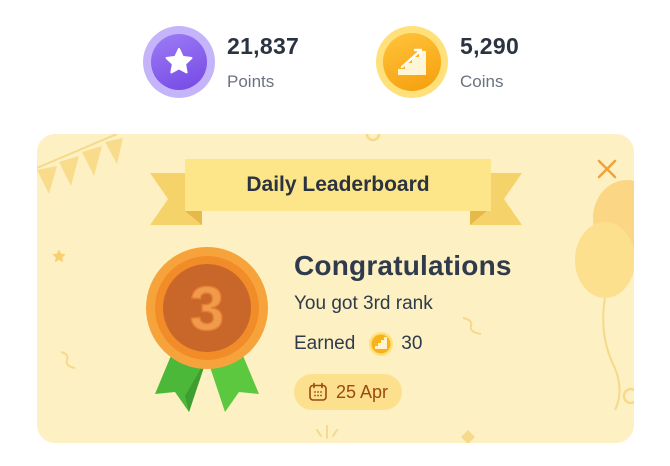  What do you see at coordinates (80, 164) in the screenshot?
I see `bunting-decoration` at bounding box center [80, 164].